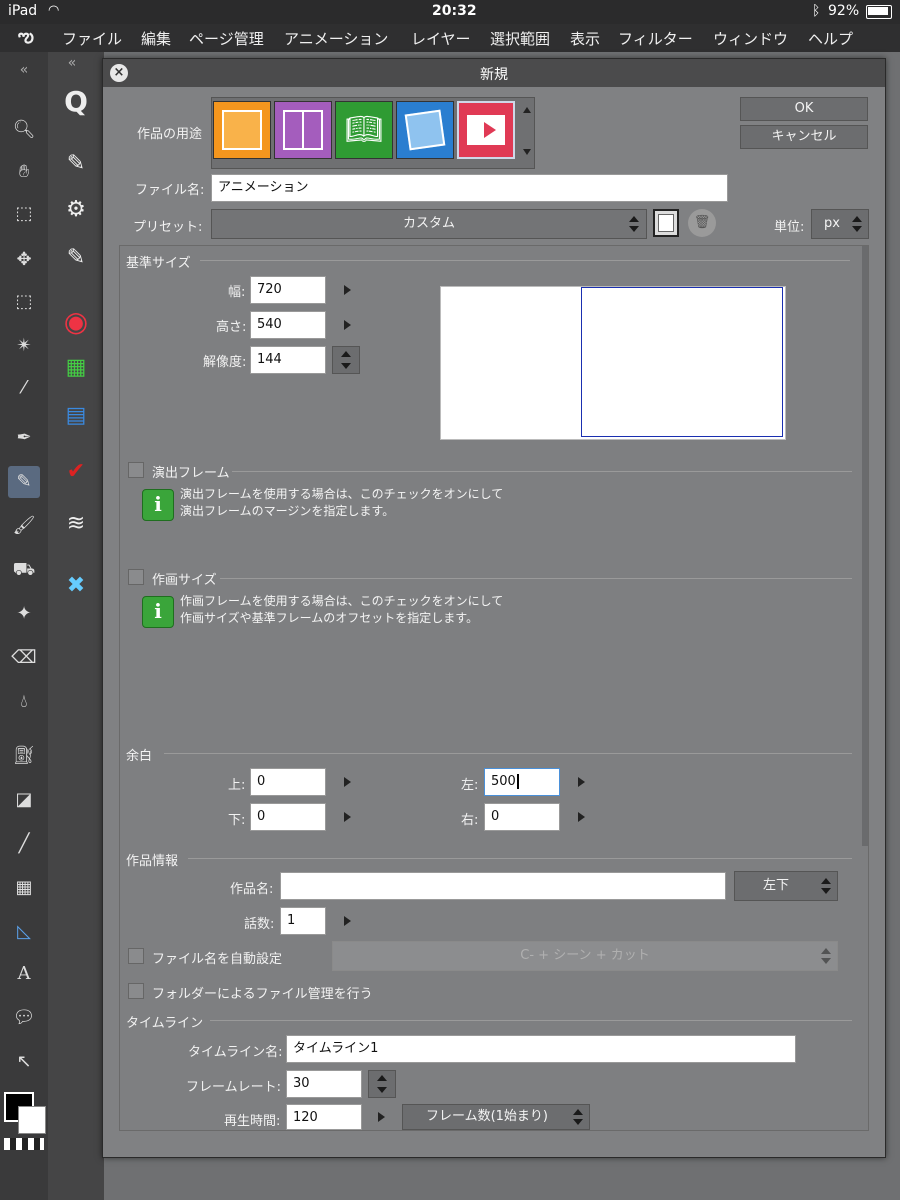  I want to click on menu-filter: フィルター, so click(655, 38).